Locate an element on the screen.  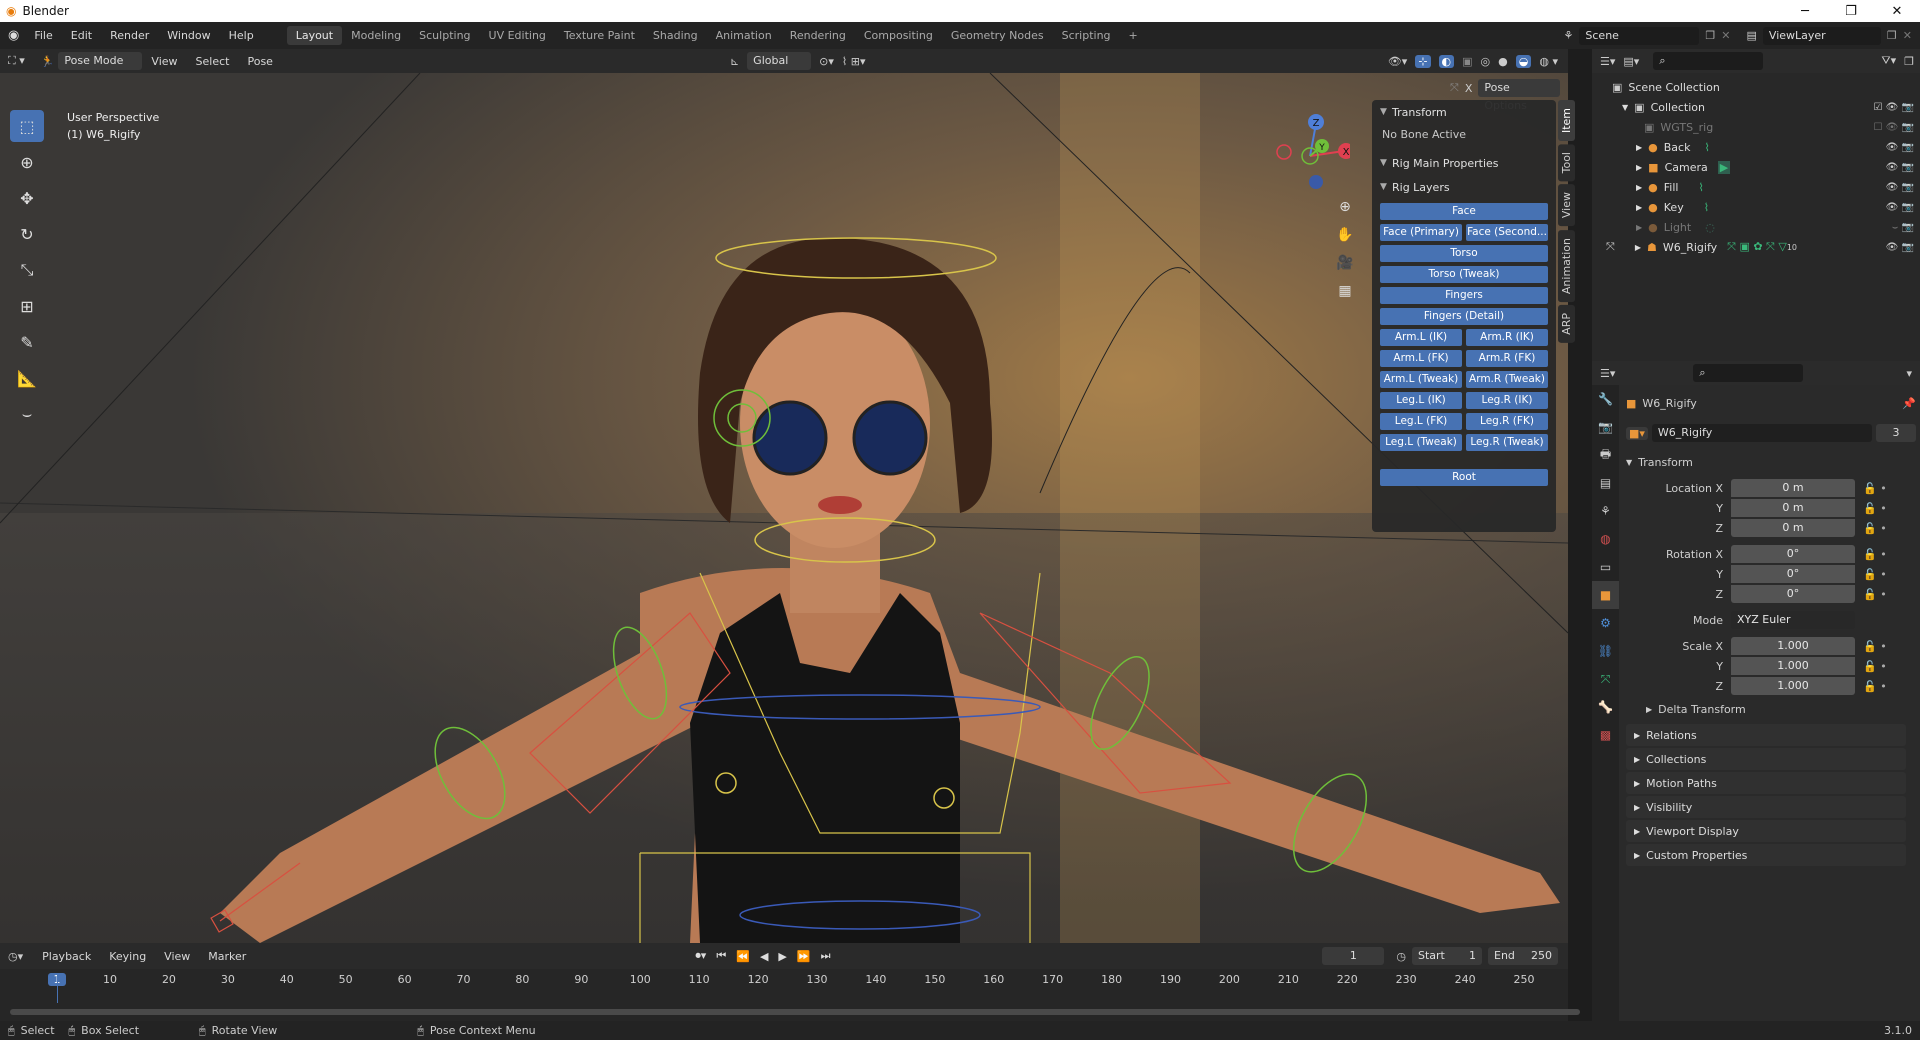
jump-keyframe-forward-icon: ⏩ is located at coordinates (804, 956).